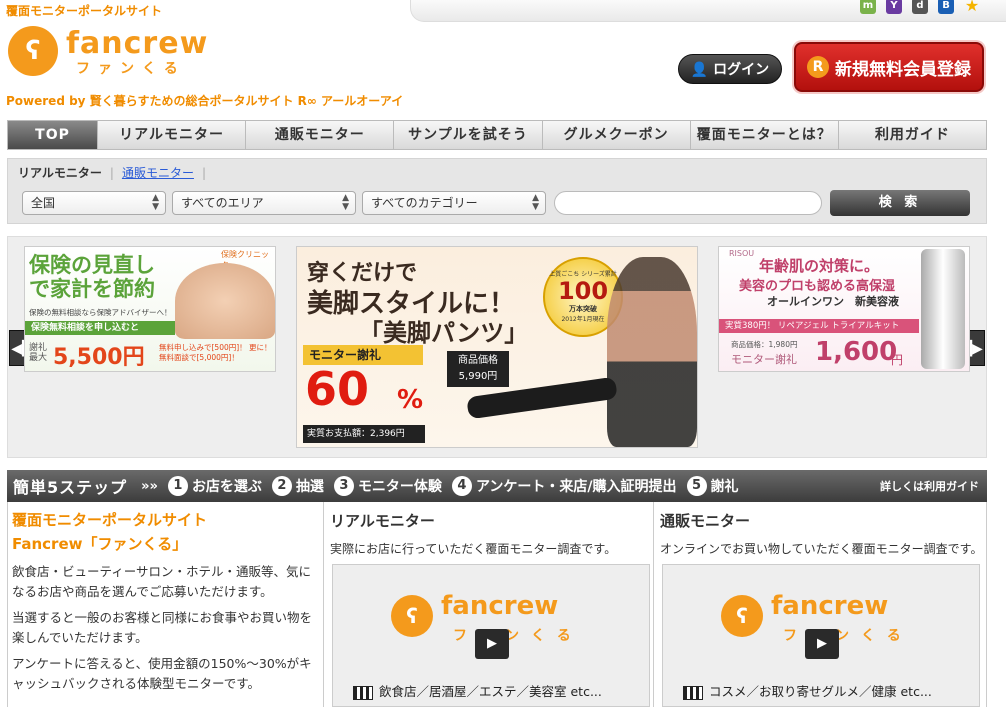  I want to click on nav-guide: 利用ガイド, so click(912, 135).